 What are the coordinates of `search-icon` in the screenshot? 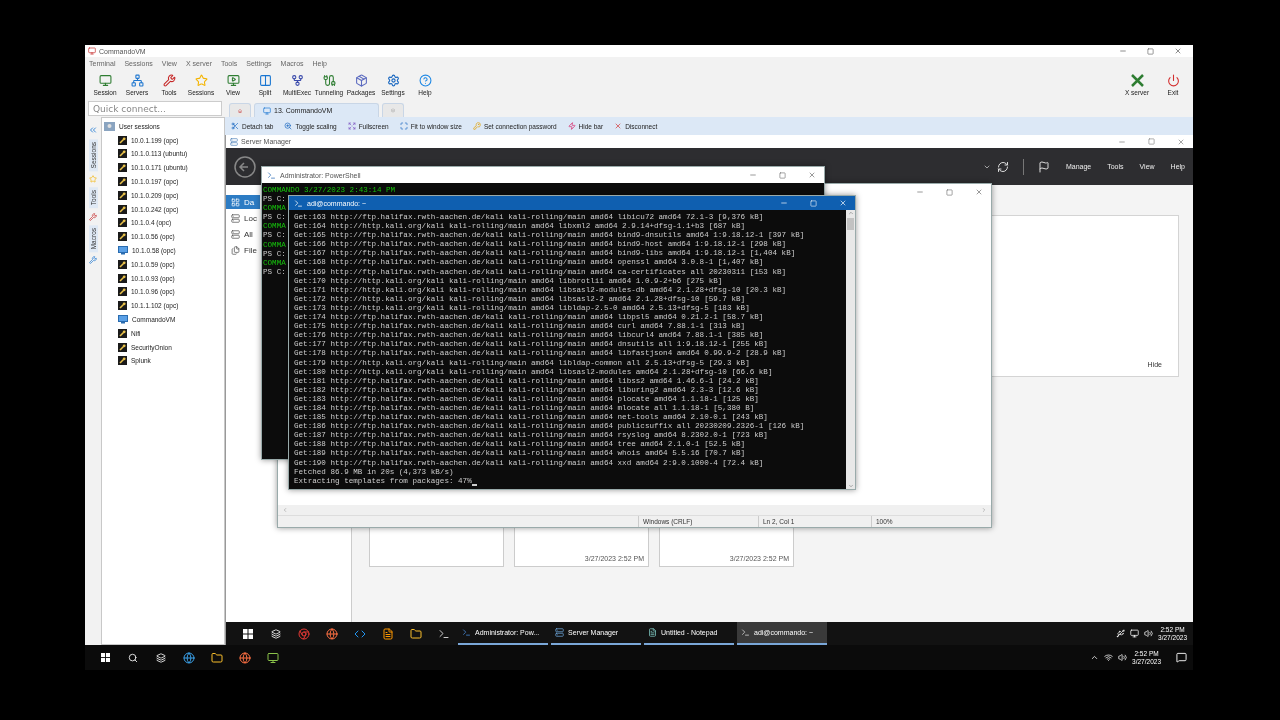 It's located at (133, 657).